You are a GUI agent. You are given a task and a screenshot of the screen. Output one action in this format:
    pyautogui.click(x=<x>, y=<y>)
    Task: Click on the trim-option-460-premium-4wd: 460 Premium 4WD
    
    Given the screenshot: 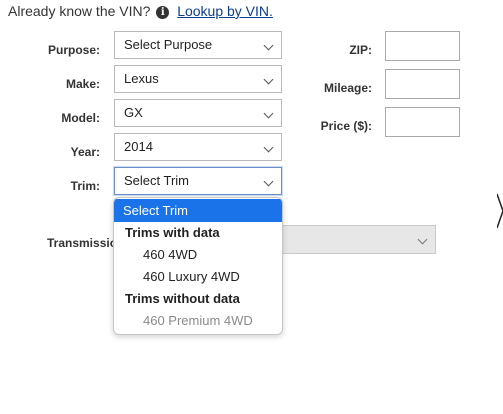 What is the action you would take?
    pyautogui.click(x=198, y=320)
    